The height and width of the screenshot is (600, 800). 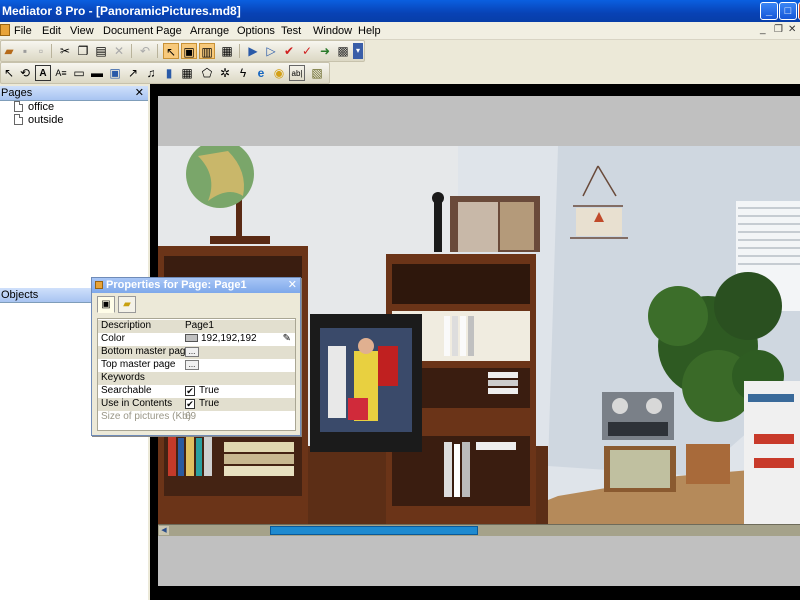 I want to click on publish-icon: ▩, so click(x=343, y=51).